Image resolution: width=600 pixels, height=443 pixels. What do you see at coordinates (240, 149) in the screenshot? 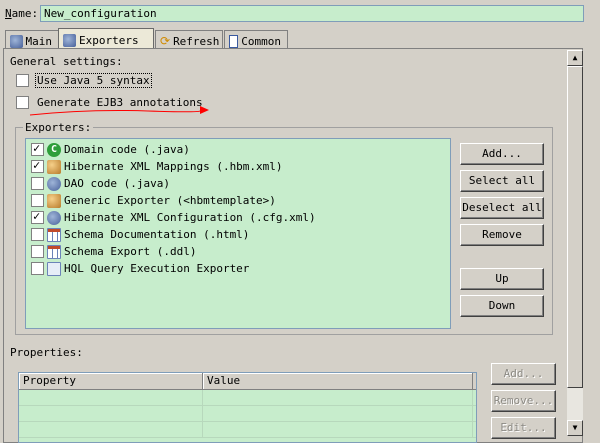
I see `list-item: C Domain code (.java)` at bounding box center [240, 149].